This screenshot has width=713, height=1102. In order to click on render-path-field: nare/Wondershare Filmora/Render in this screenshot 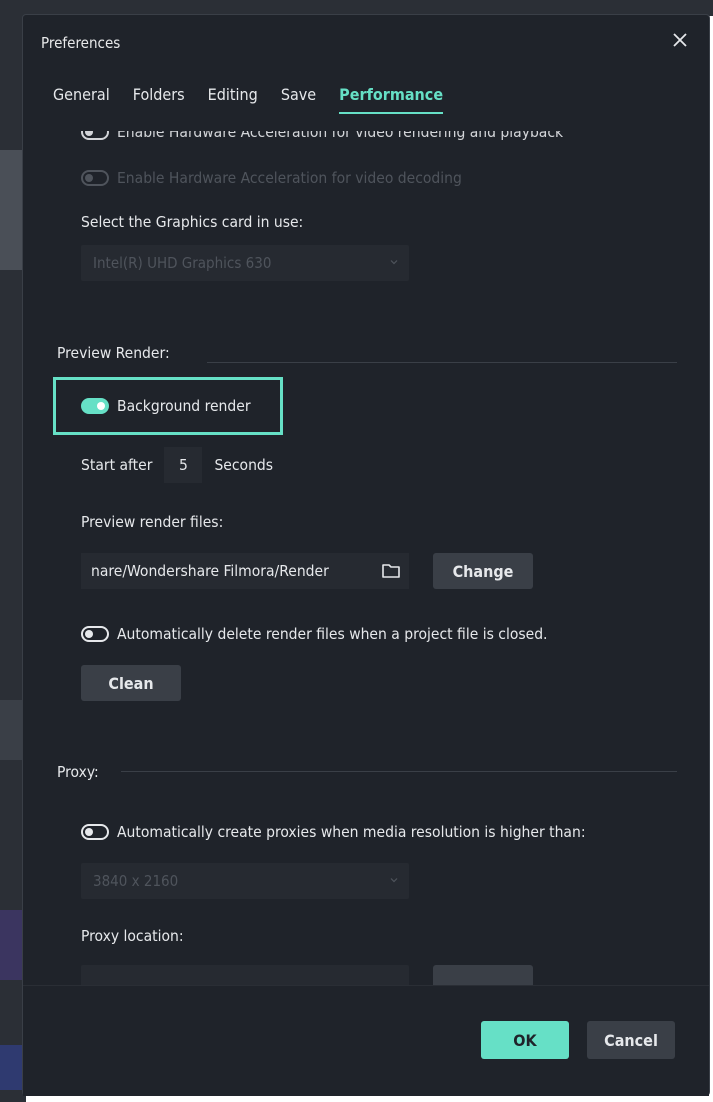, I will do `click(245, 571)`.